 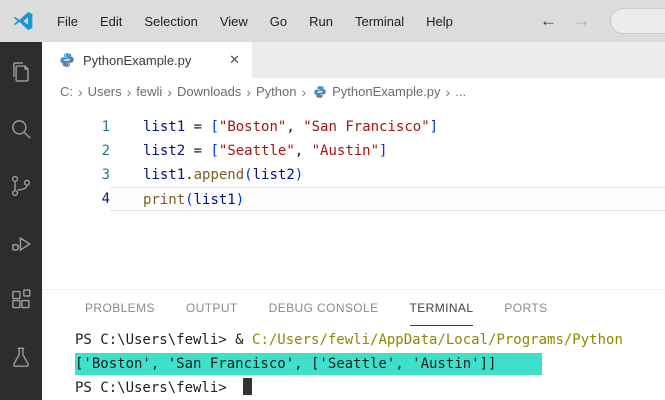 I want to click on line-number: 4, so click(x=76, y=199).